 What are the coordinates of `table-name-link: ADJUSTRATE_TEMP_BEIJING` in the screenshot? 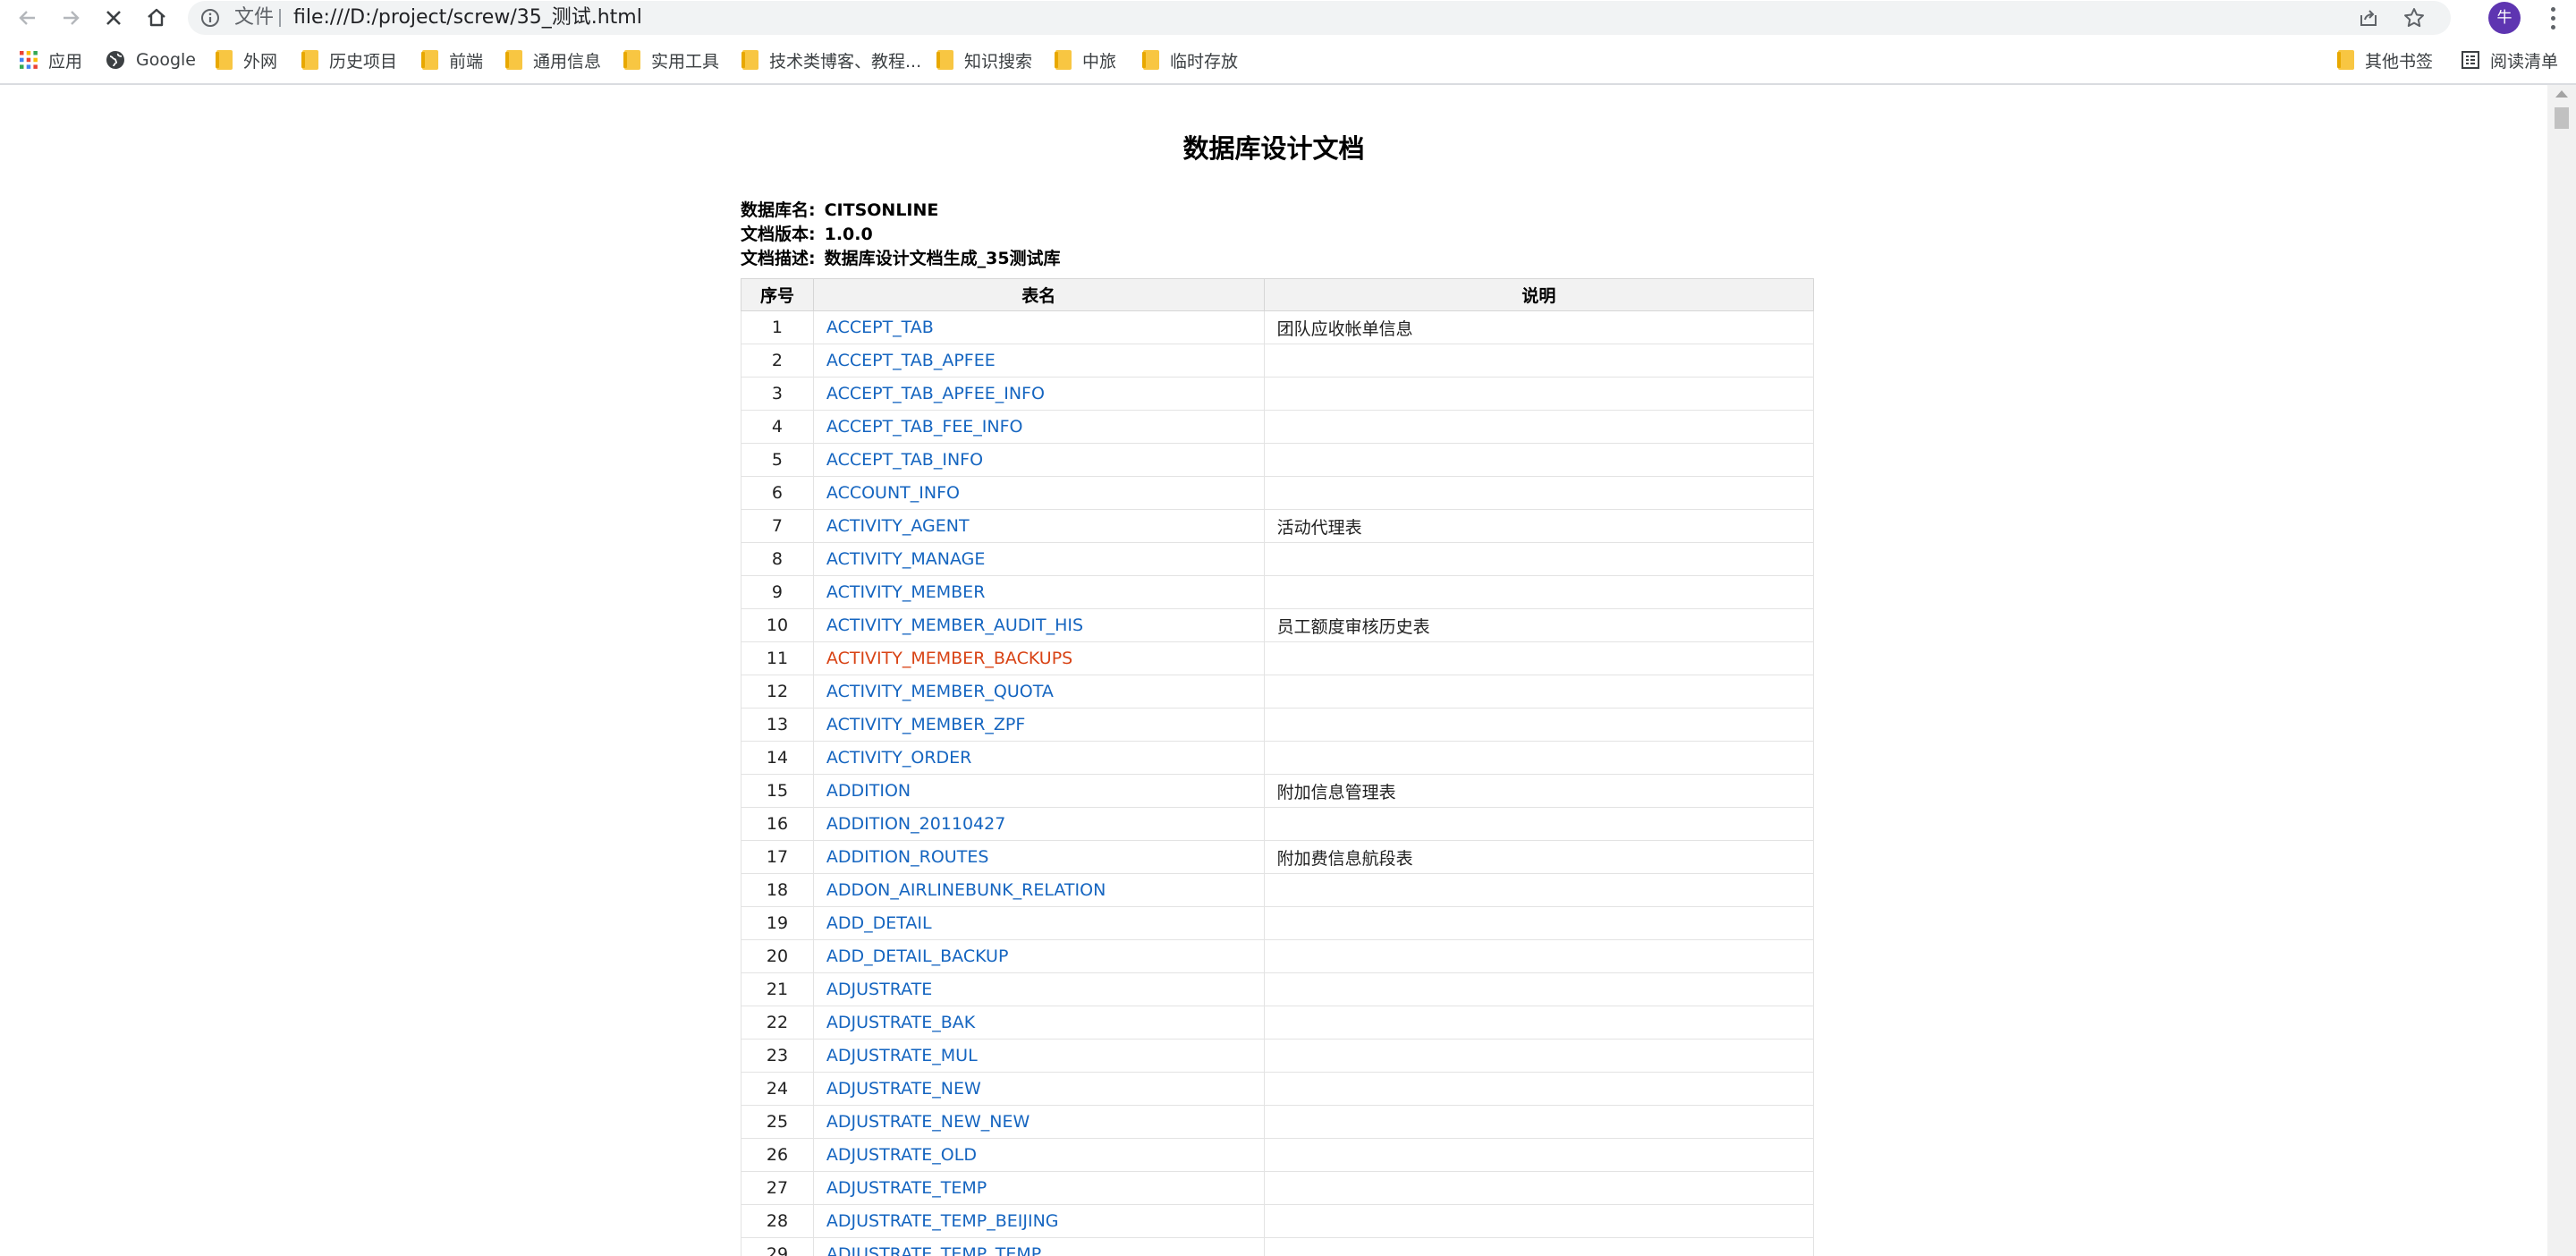 It's located at (942, 1221).